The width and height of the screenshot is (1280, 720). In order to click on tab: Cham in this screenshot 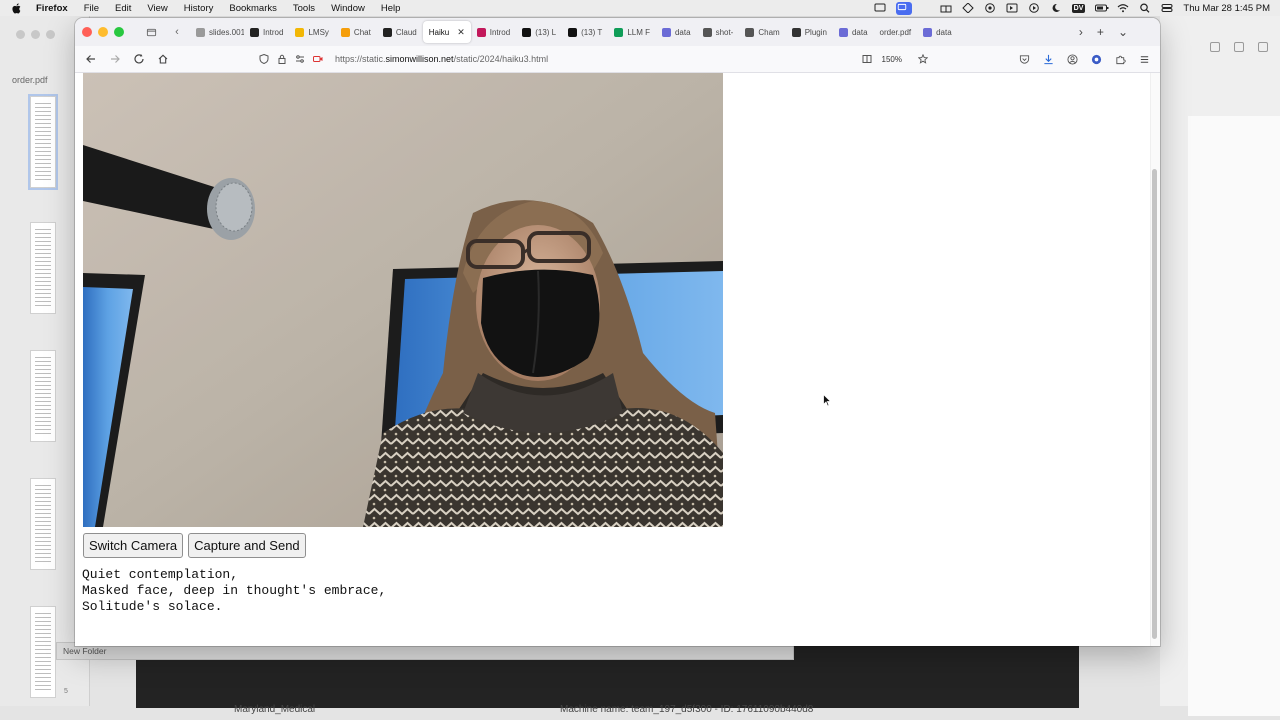, I will do `click(762, 32)`.